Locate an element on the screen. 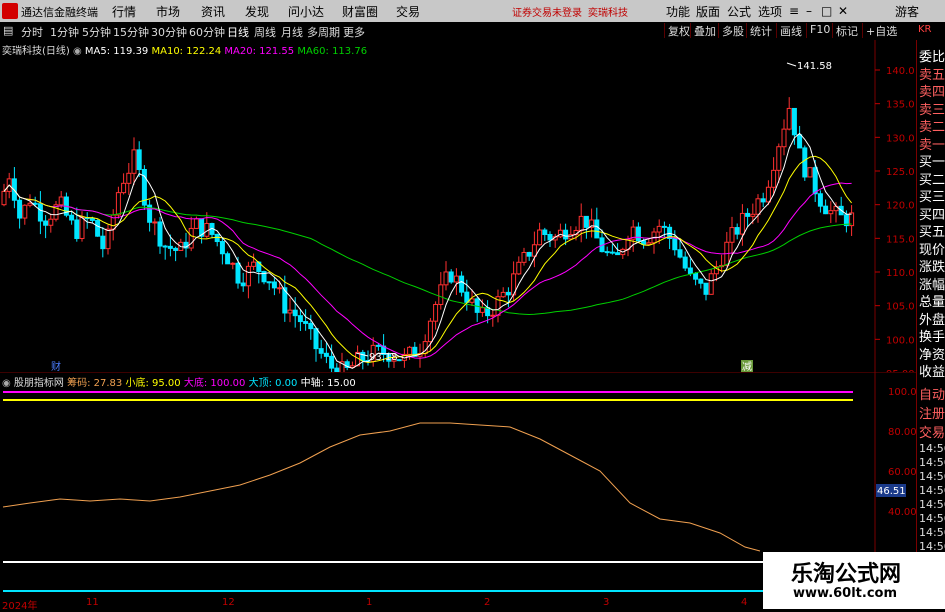  period-30min: 30分钟 is located at coordinates (169, 32).